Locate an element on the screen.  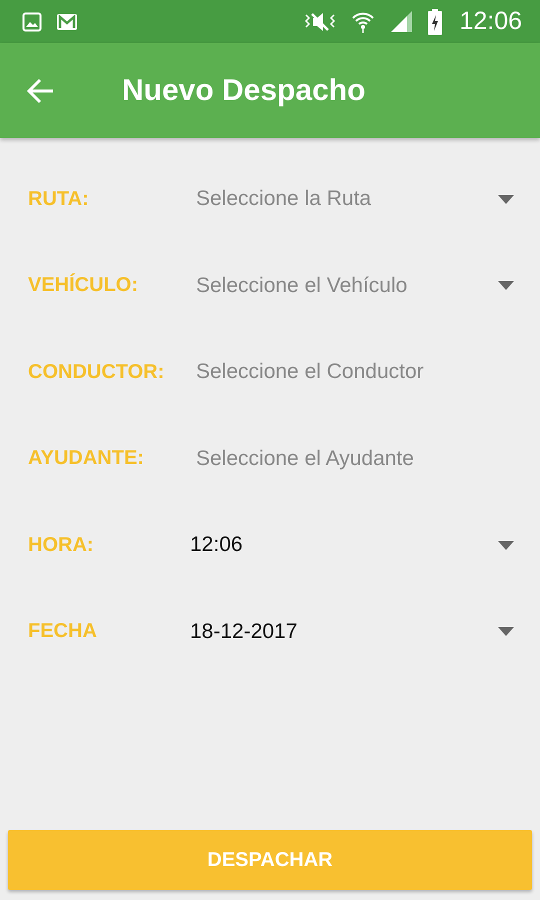
dispatch-button: DESPACHAR is located at coordinates (270, 860).